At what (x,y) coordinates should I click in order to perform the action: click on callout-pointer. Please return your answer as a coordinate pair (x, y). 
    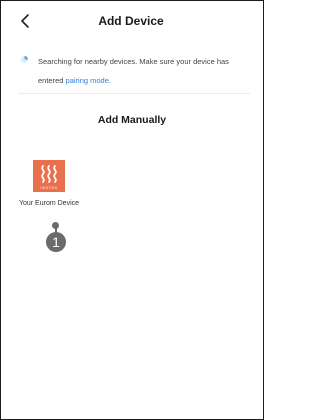
    Looking at the image, I should click on (55, 225).